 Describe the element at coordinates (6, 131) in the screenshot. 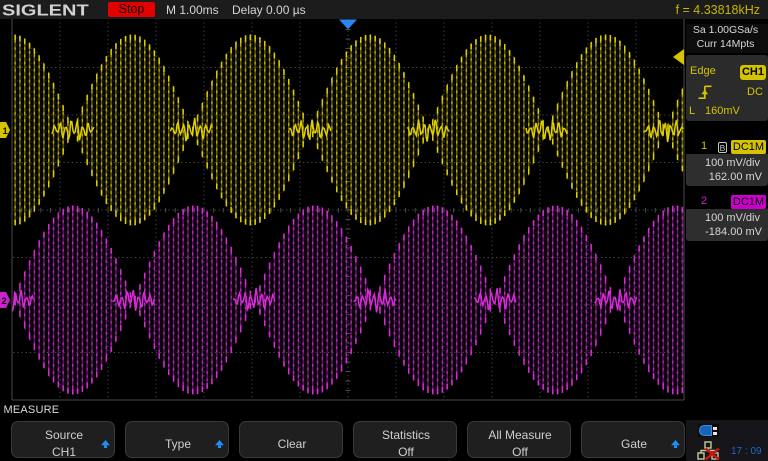

I see `svg-text: 1` at that location.